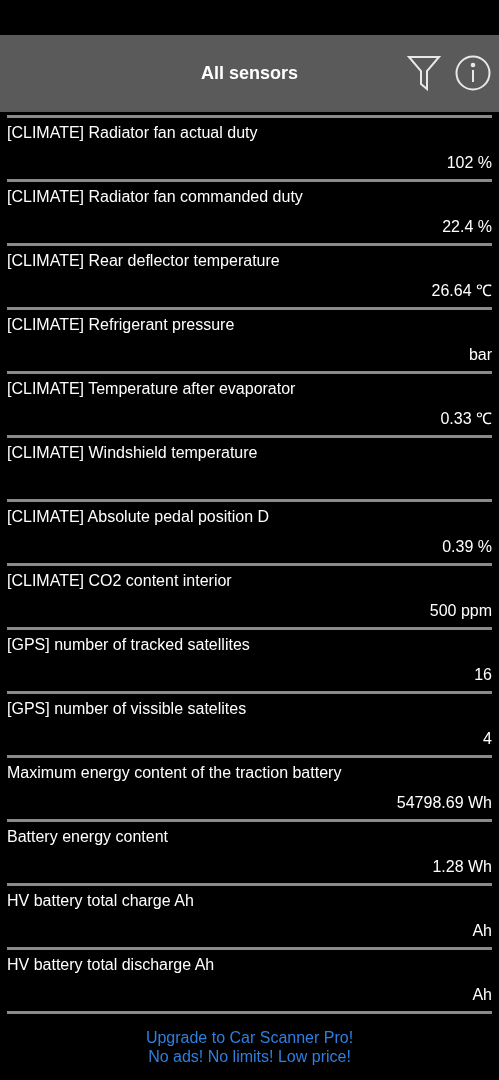 Image resolution: width=499 pixels, height=1080 pixels. I want to click on filter-icon, so click(424, 73).